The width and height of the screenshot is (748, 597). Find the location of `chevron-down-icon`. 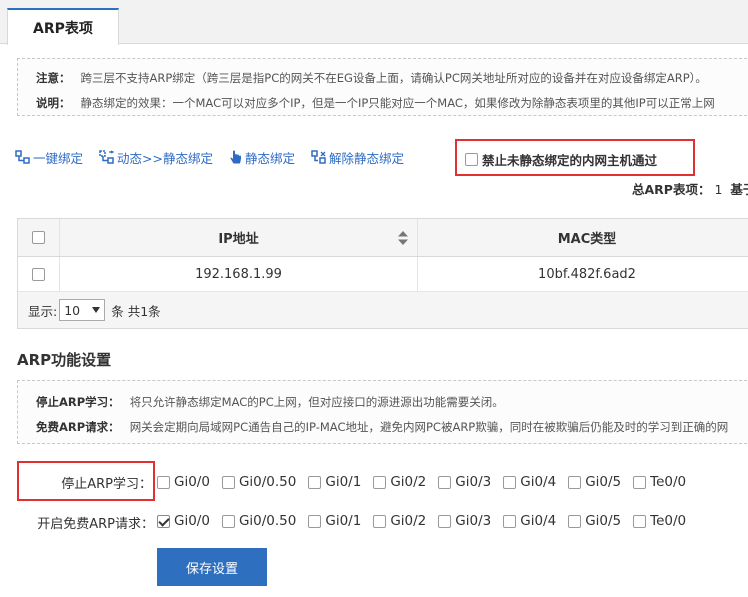

chevron-down-icon is located at coordinates (96, 310).